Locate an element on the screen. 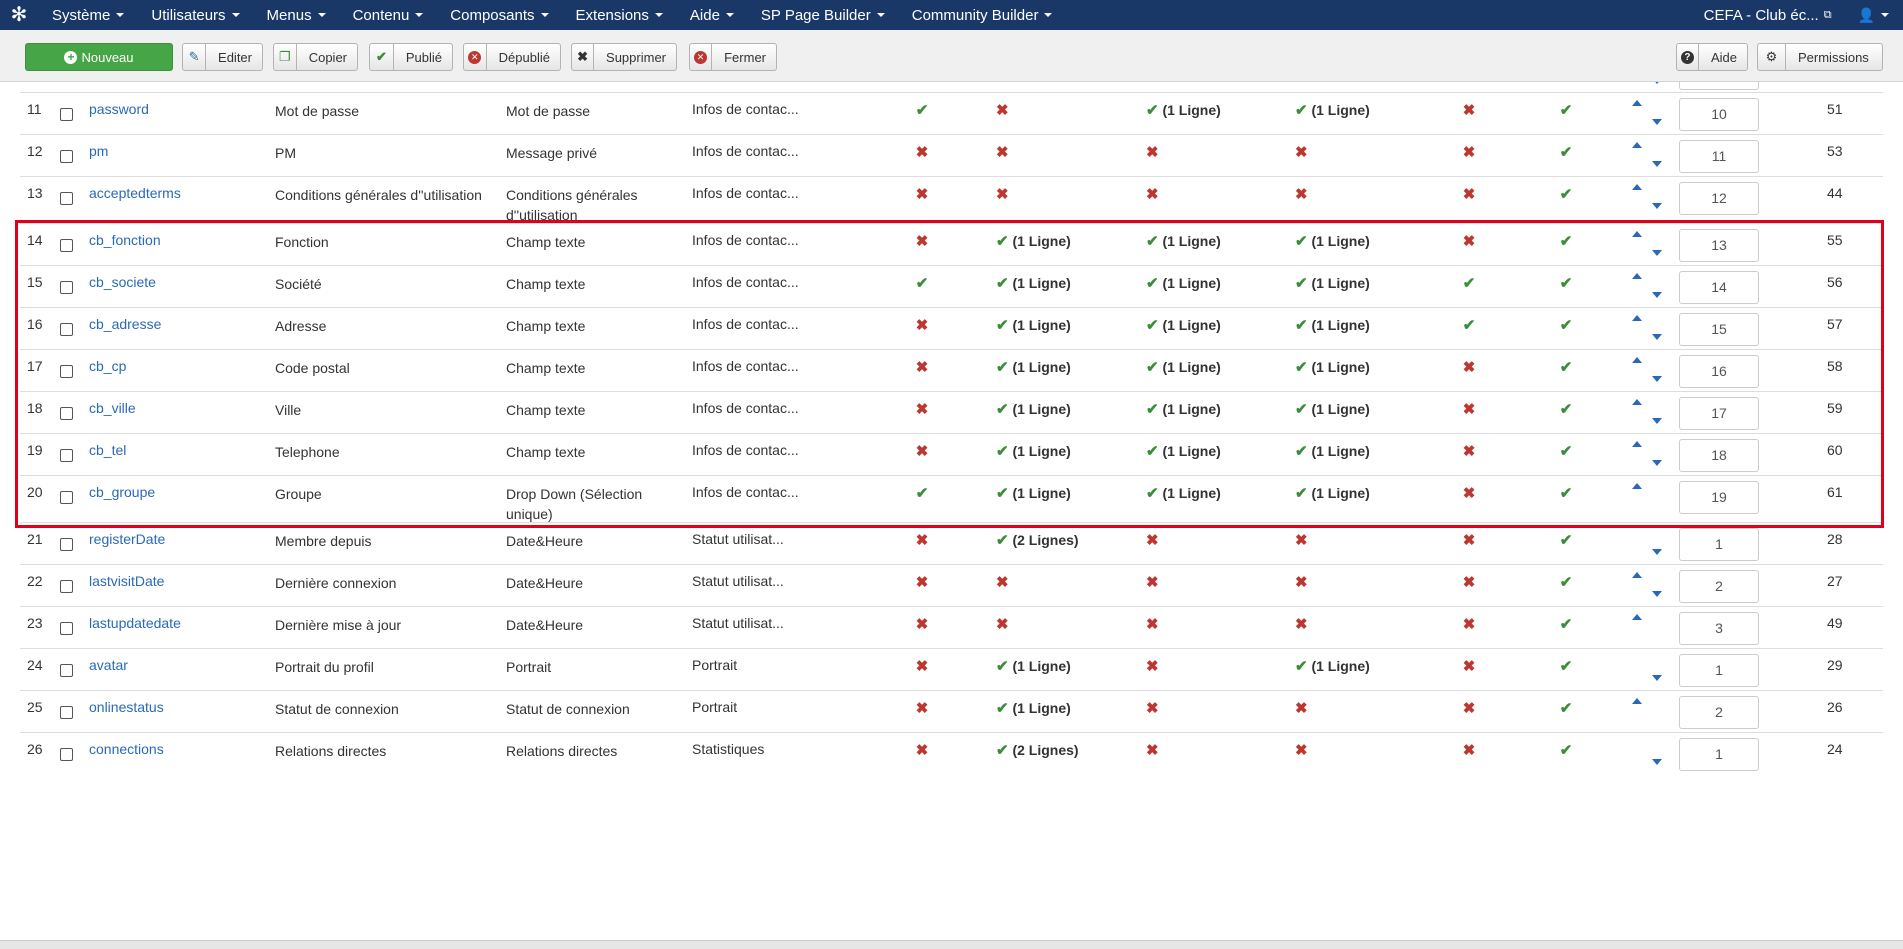 The image size is (1903, 949). field-name-link: cb_ville is located at coordinates (112, 408).